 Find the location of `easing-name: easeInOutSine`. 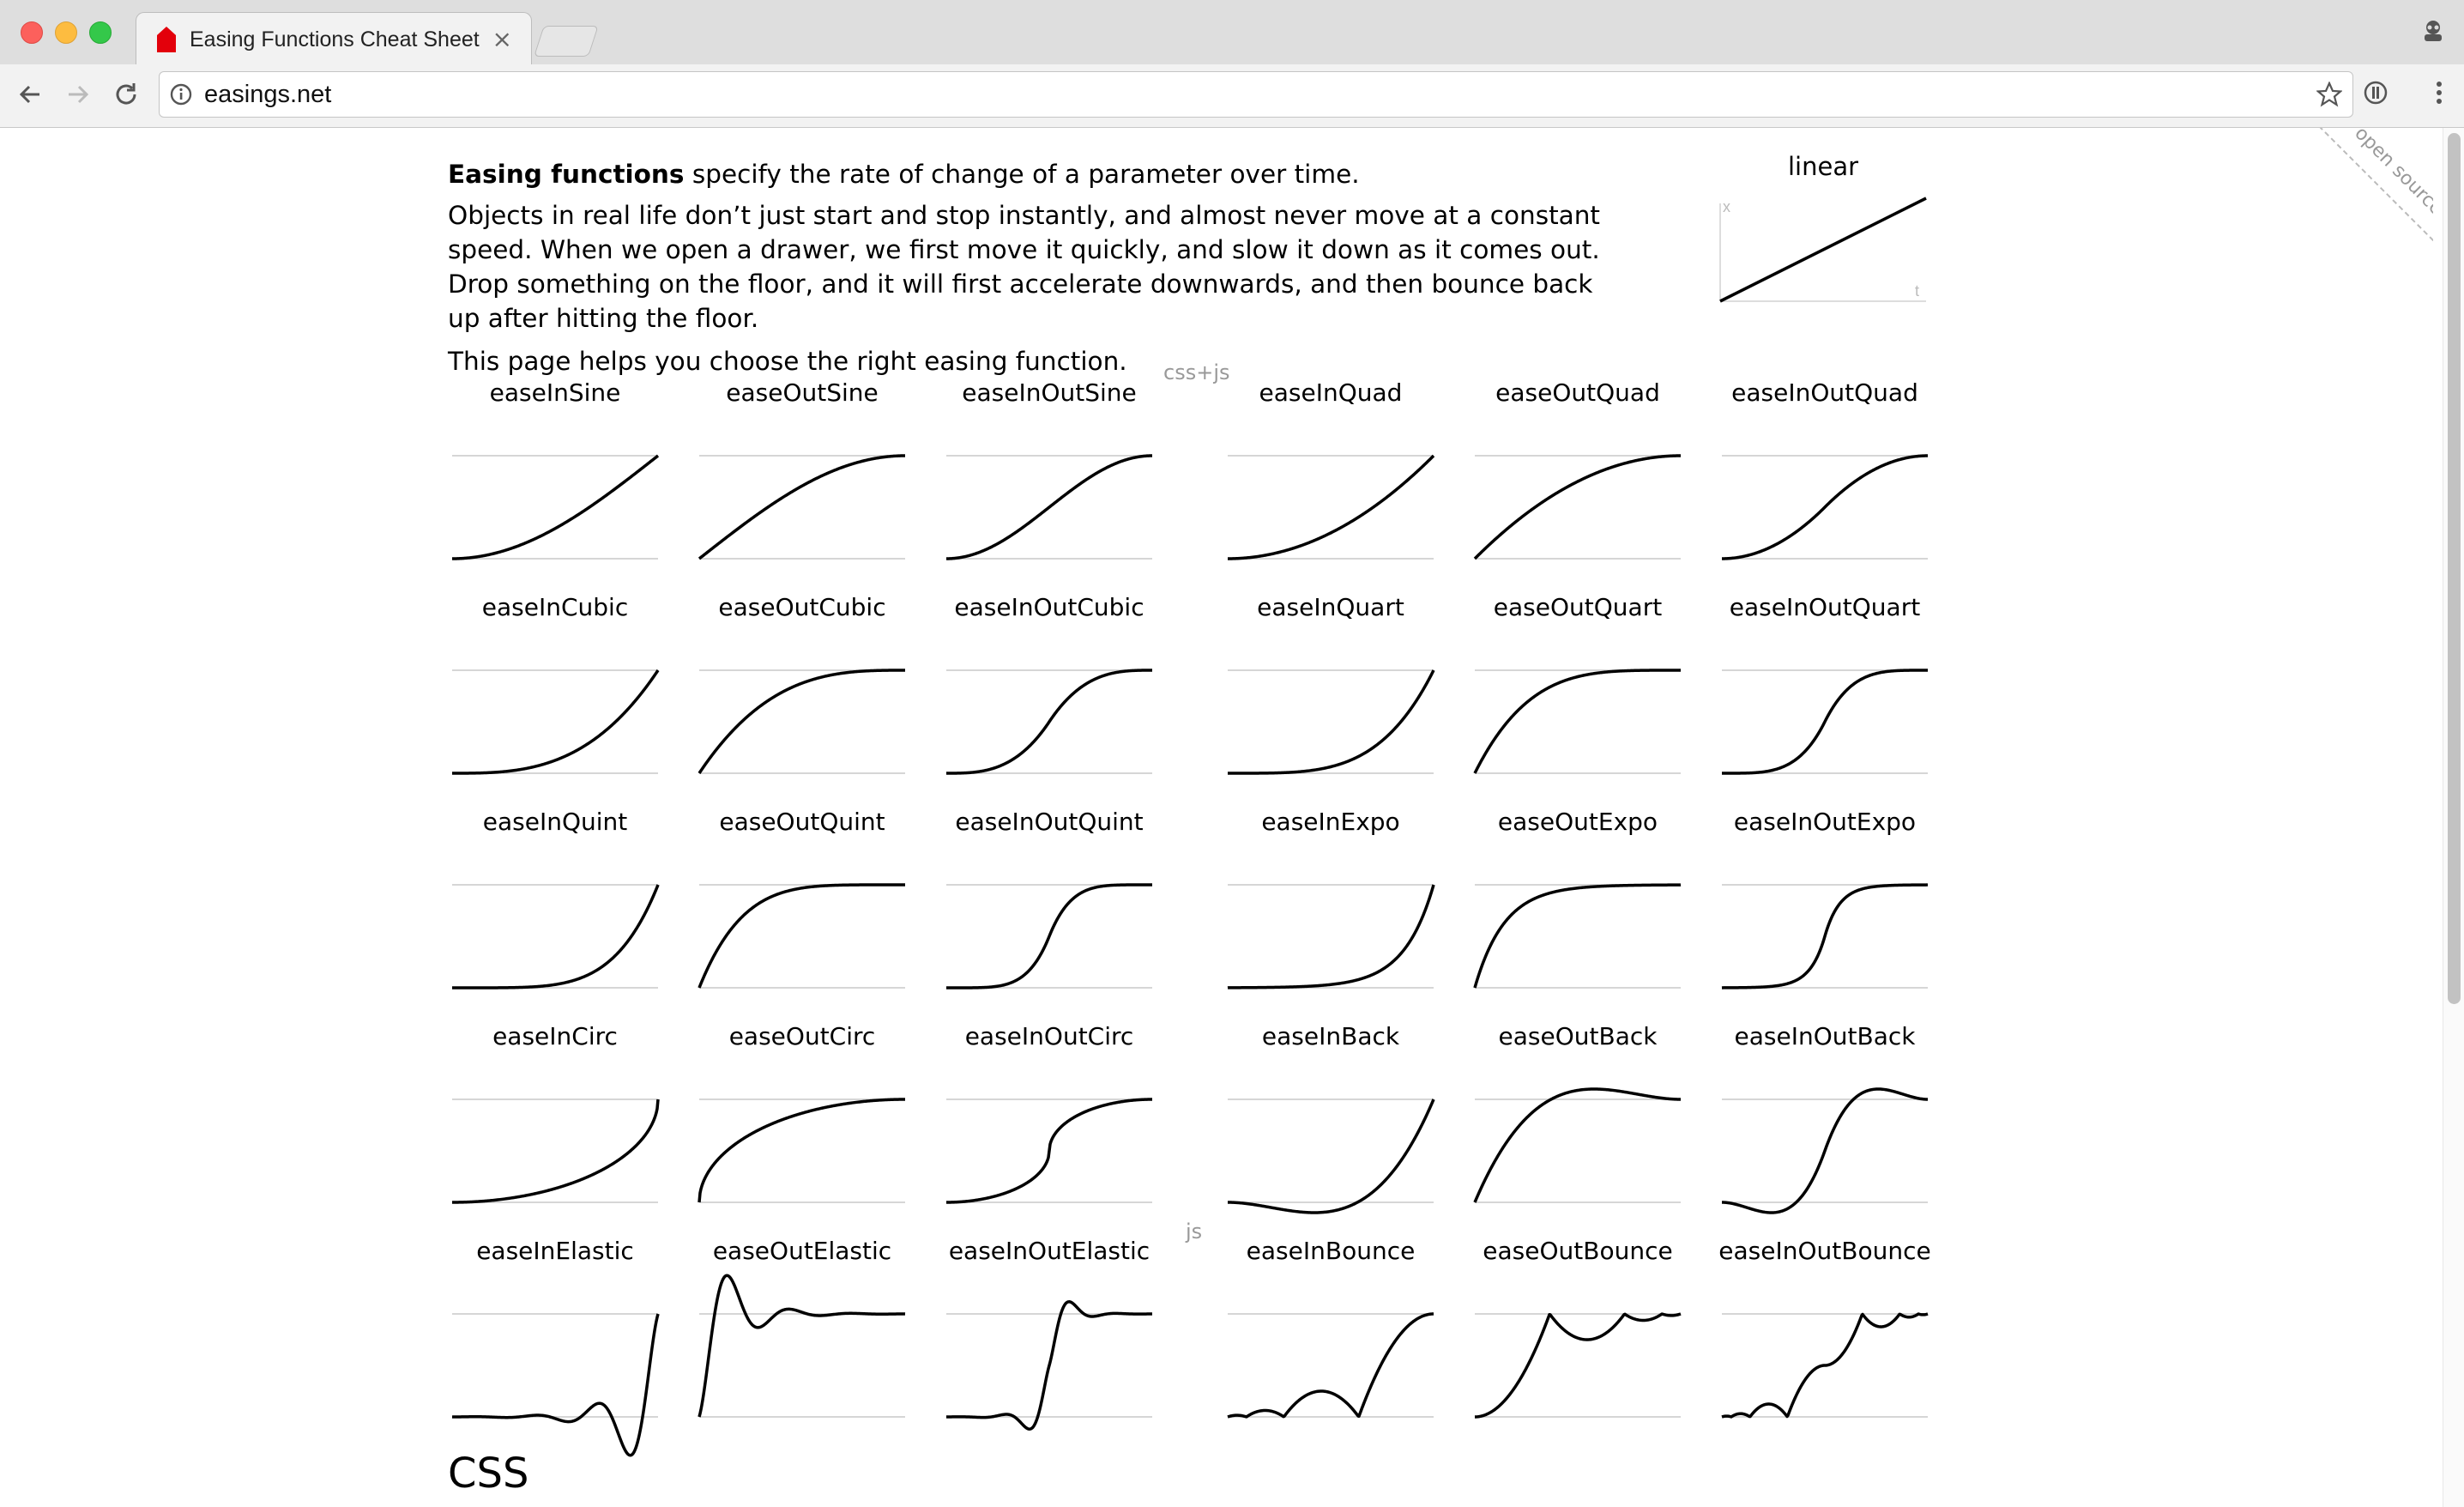

easing-name: easeInOutSine is located at coordinates (1049, 392).